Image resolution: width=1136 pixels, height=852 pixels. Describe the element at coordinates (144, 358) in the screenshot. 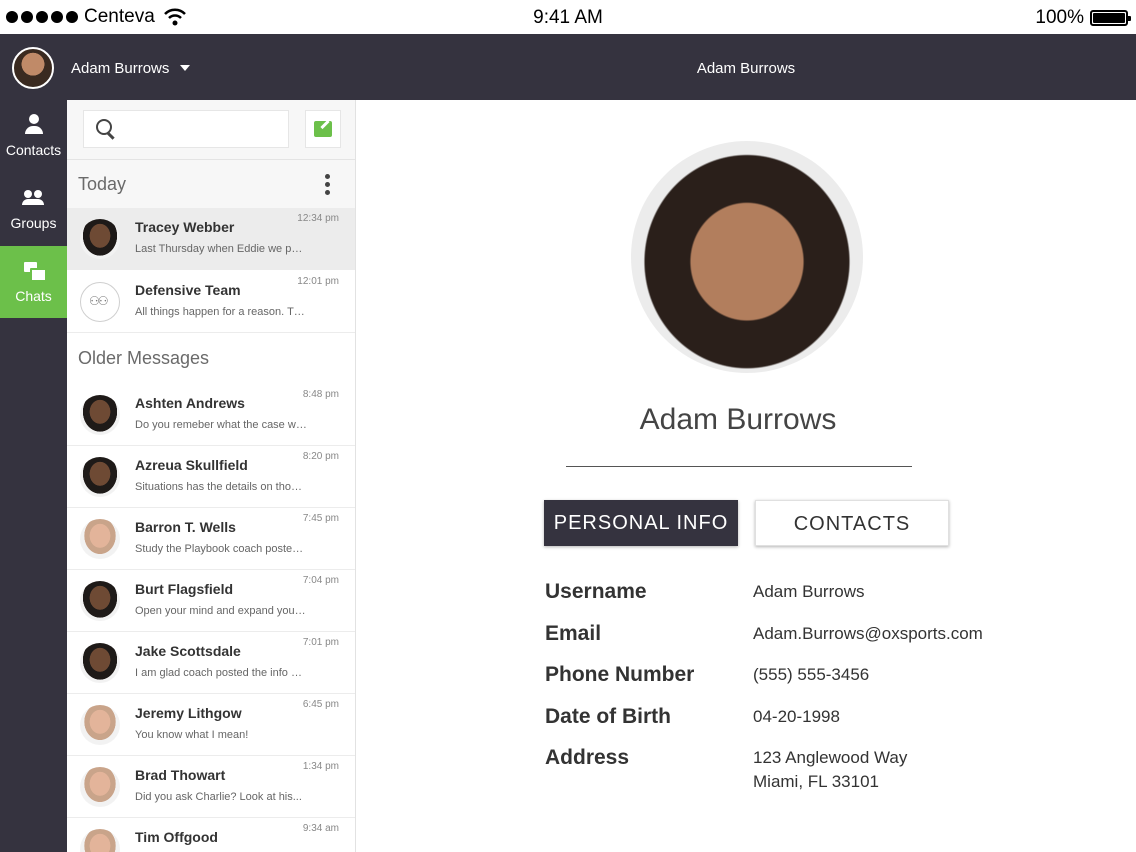

I see `section-older-label: Older Messages` at that location.